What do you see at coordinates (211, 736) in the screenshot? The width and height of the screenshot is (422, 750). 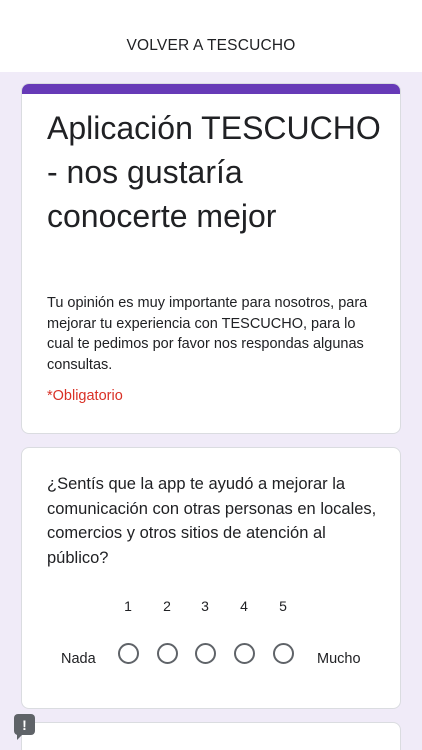 I see `next-question-card` at bounding box center [211, 736].